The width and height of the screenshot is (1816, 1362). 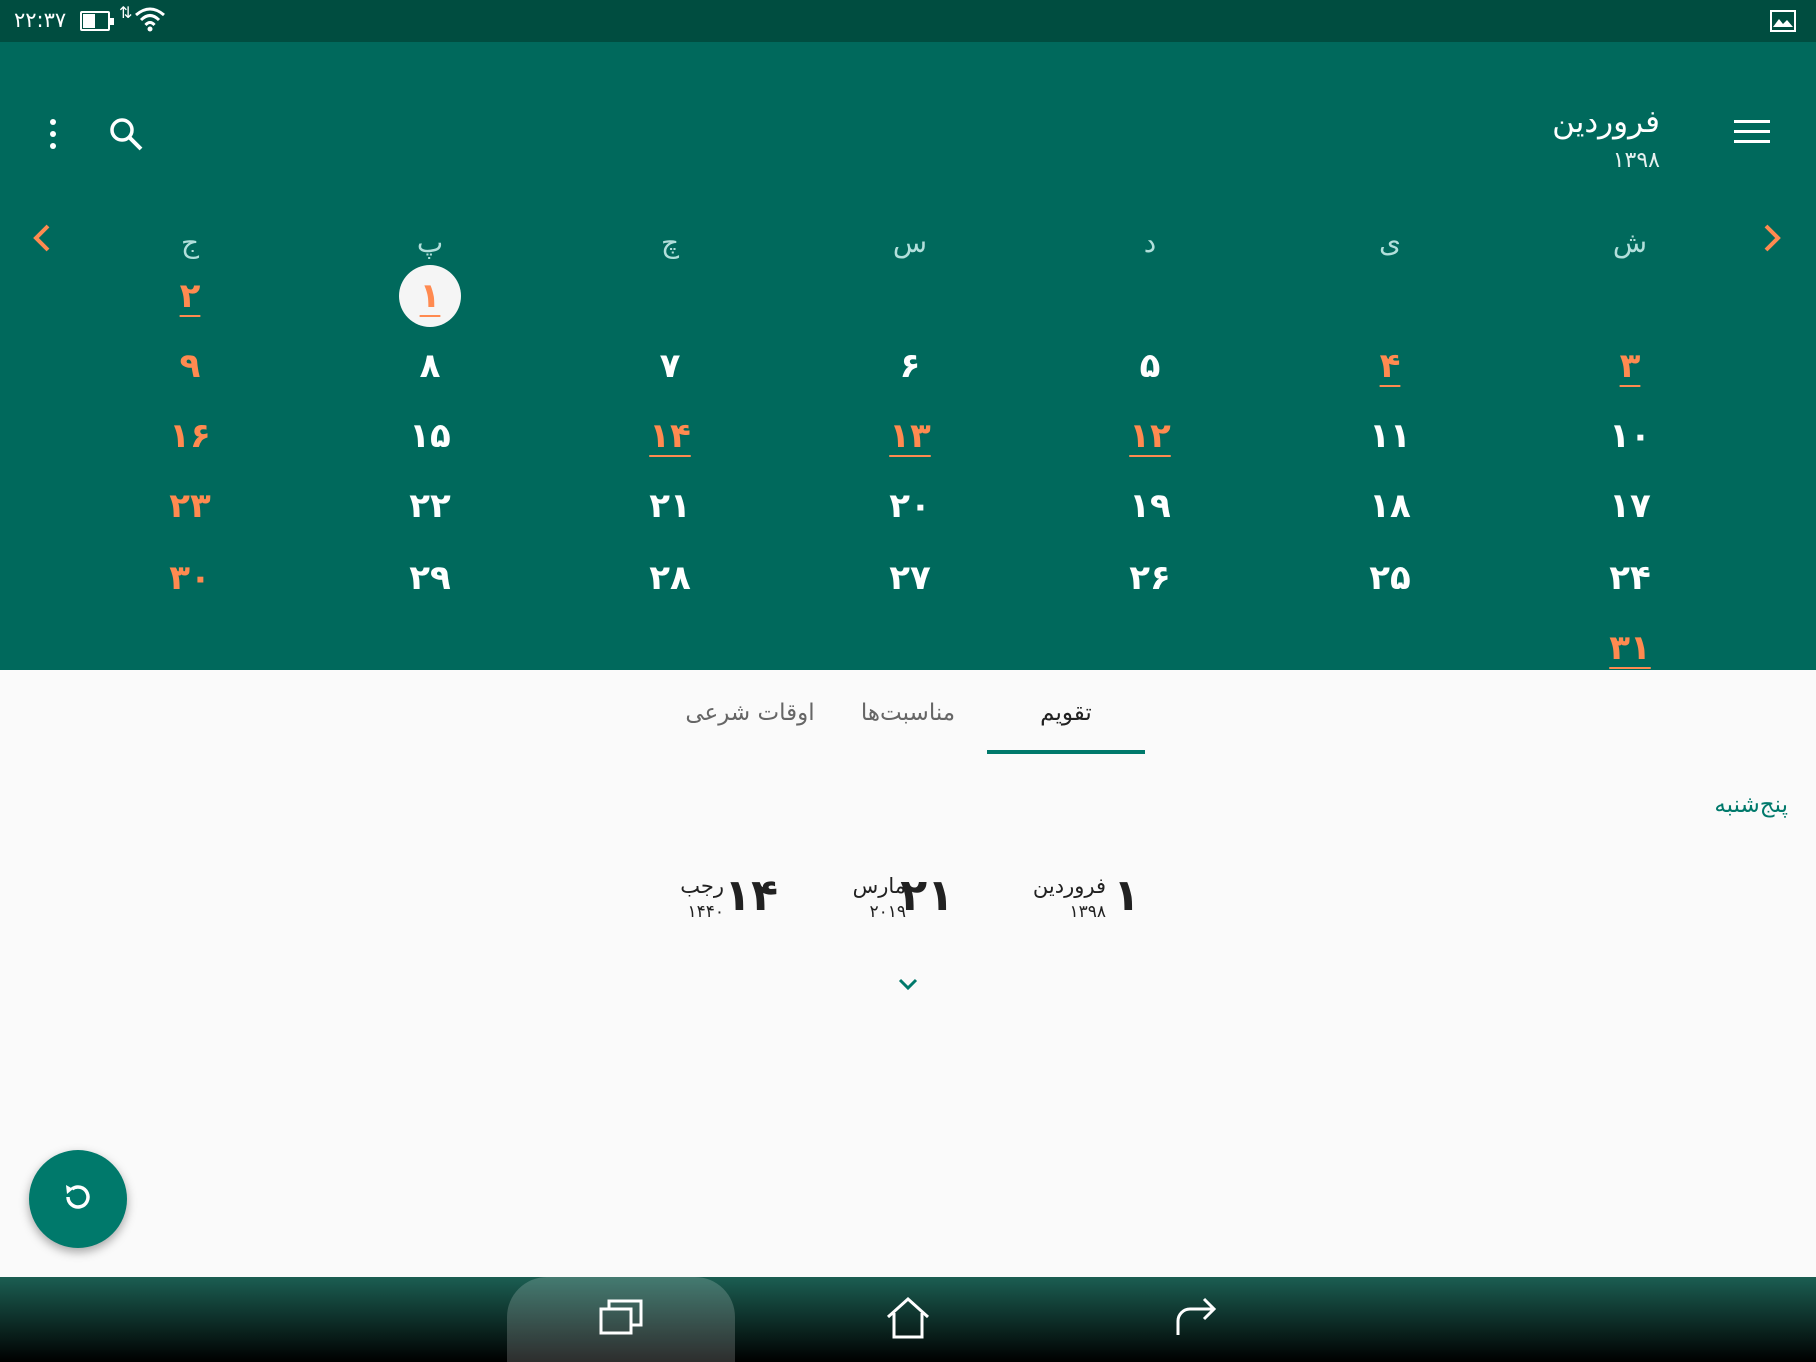 What do you see at coordinates (927, 895) in the screenshot?
I see `gregorian-day: ۲۱` at bounding box center [927, 895].